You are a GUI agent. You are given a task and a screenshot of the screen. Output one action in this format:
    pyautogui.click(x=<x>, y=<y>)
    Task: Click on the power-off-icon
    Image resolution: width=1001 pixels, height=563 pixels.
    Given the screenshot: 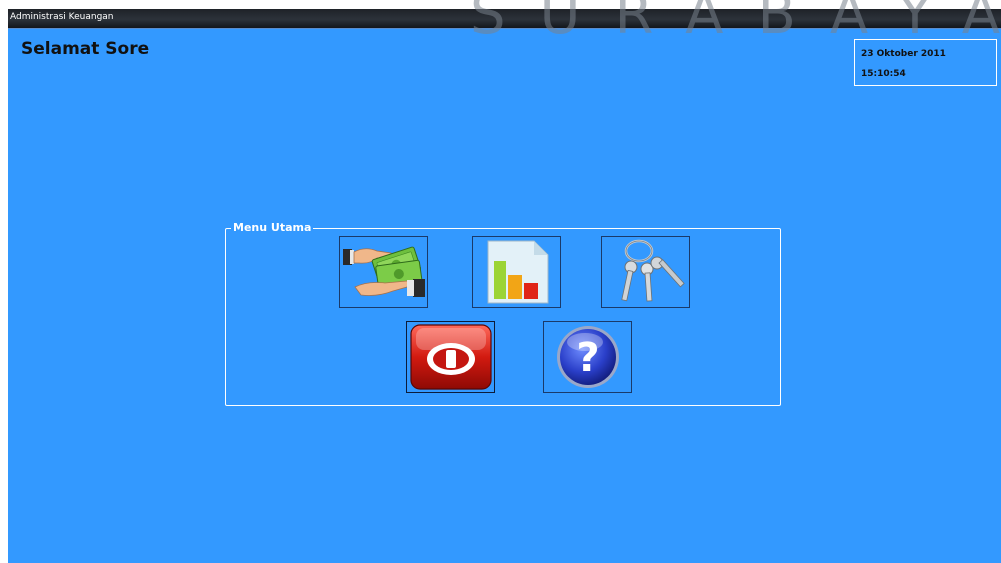 What is the action you would take?
    pyautogui.click(x=450, y=357)
    